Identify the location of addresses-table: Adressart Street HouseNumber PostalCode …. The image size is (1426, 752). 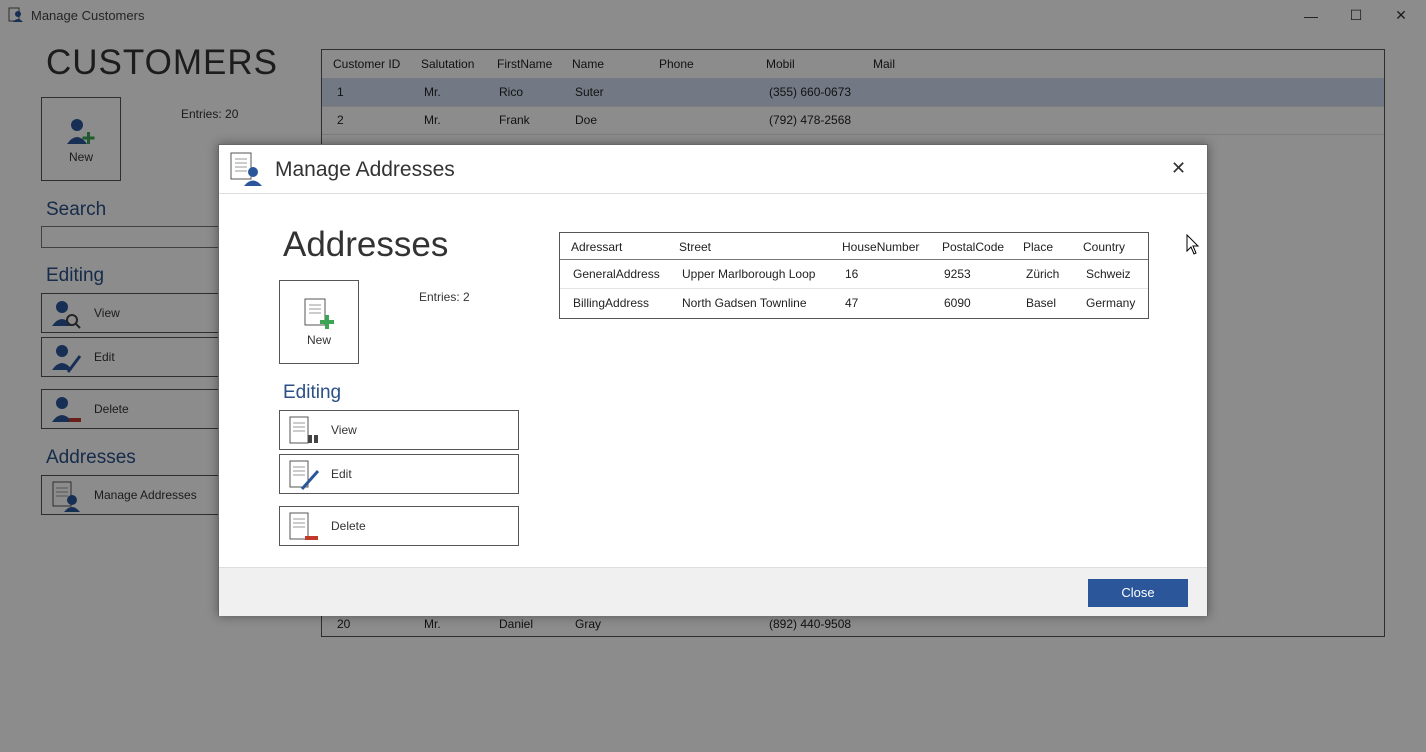
(854, 275).